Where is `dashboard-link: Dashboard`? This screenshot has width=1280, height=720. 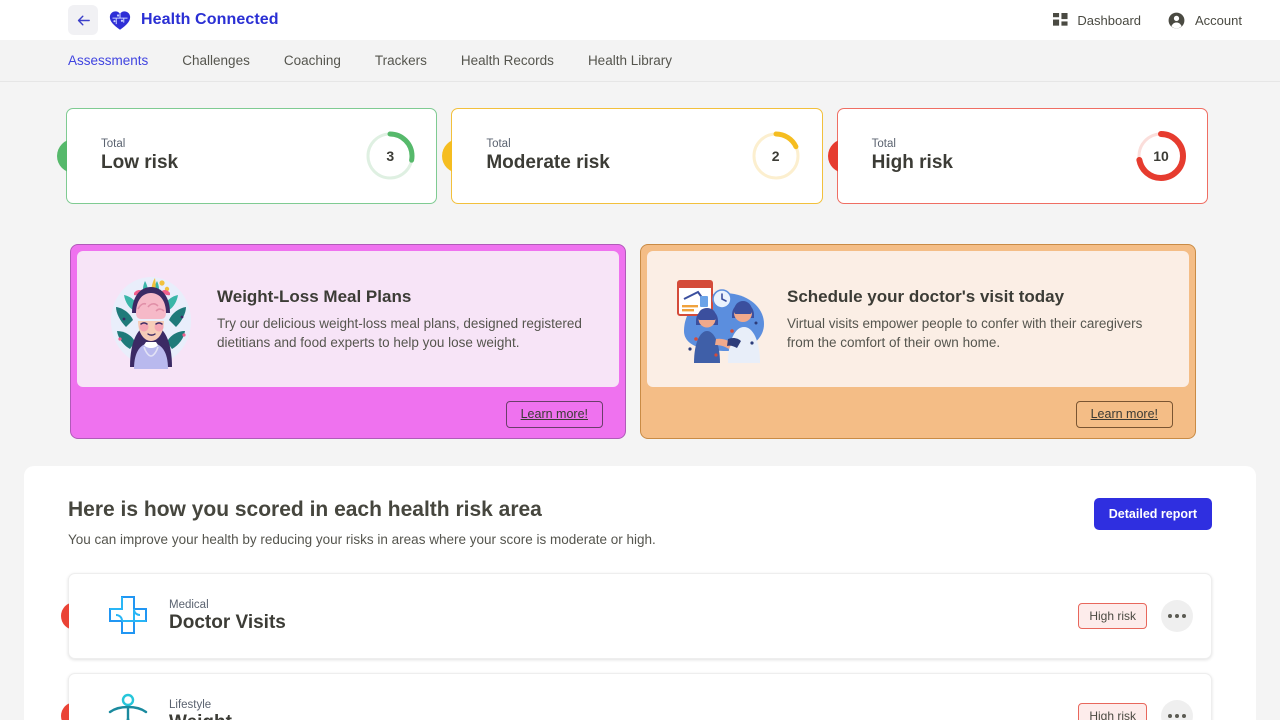
dashboard-link: Dashboard is located at coordinates (1097, 20).